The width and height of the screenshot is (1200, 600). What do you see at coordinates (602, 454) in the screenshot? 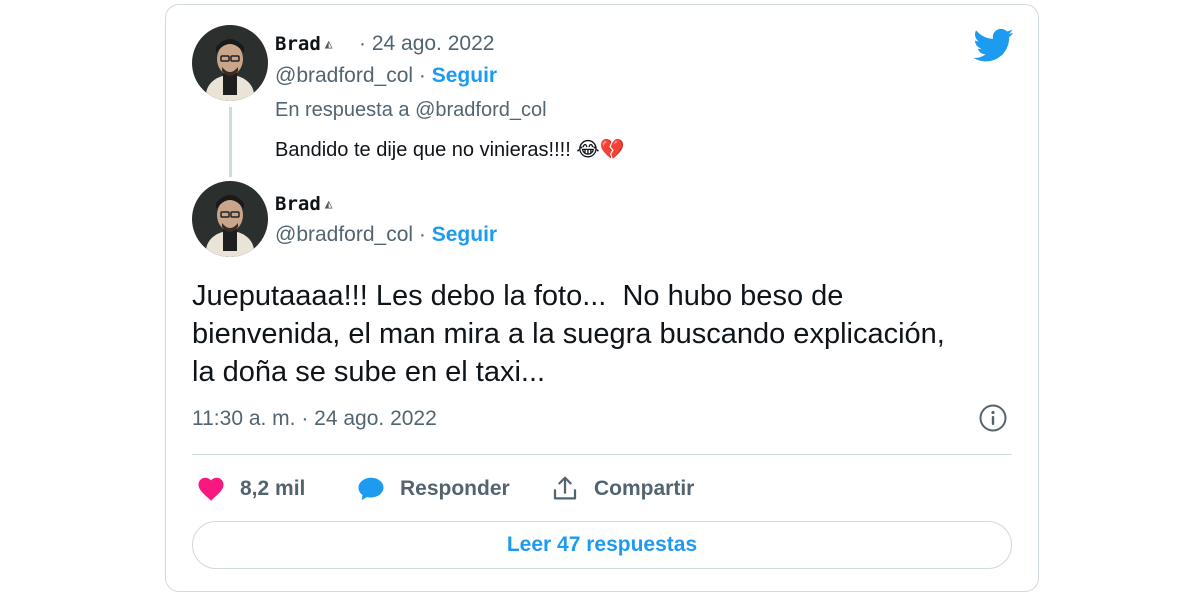
I see `divider` at bounding box center [602, 454].